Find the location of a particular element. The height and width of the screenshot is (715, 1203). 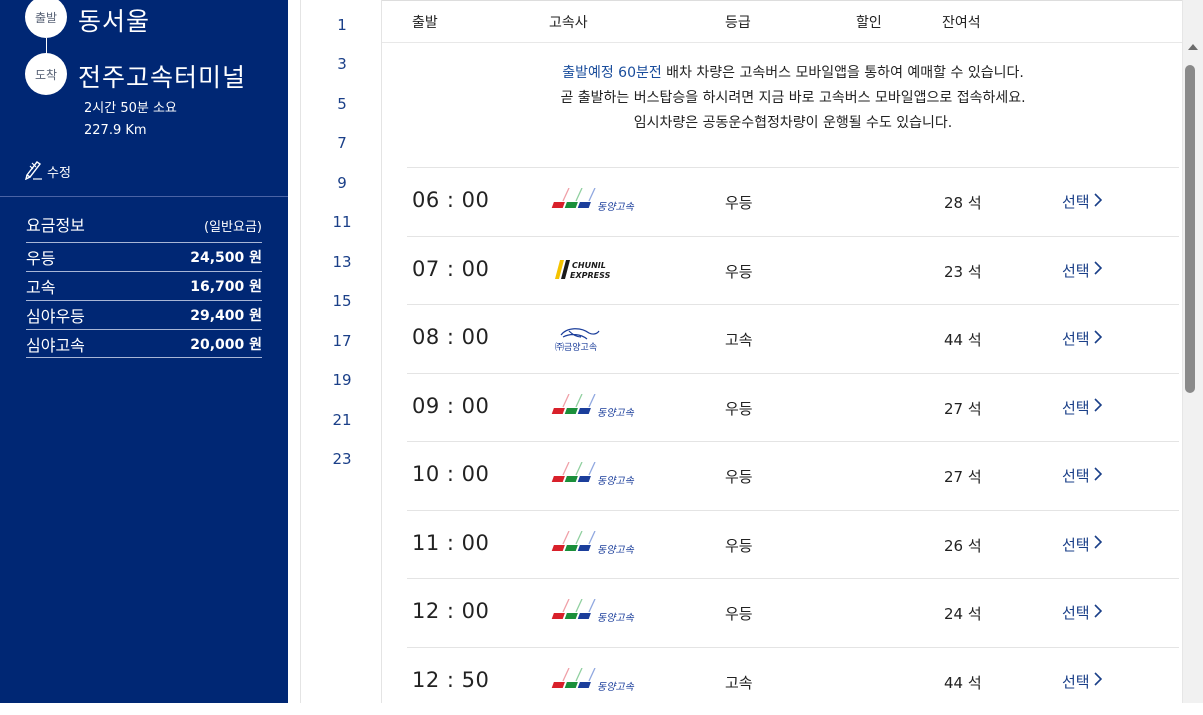

fare-name: 우등 is located at coordinates (40, 257).